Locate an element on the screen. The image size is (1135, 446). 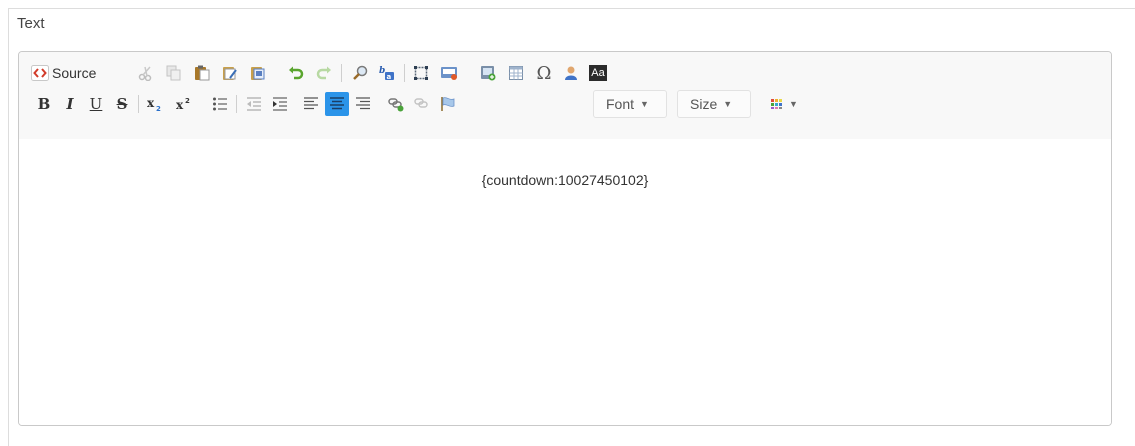
html-icon is located at coordinates (449, 73).